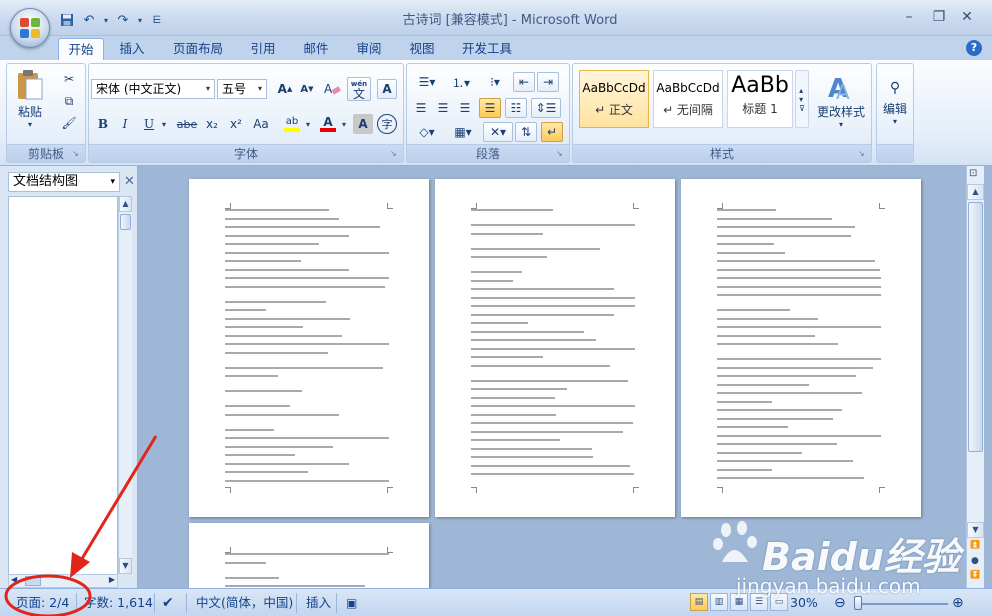  I want to click on tab-review: 审阅, so click(369, 49).